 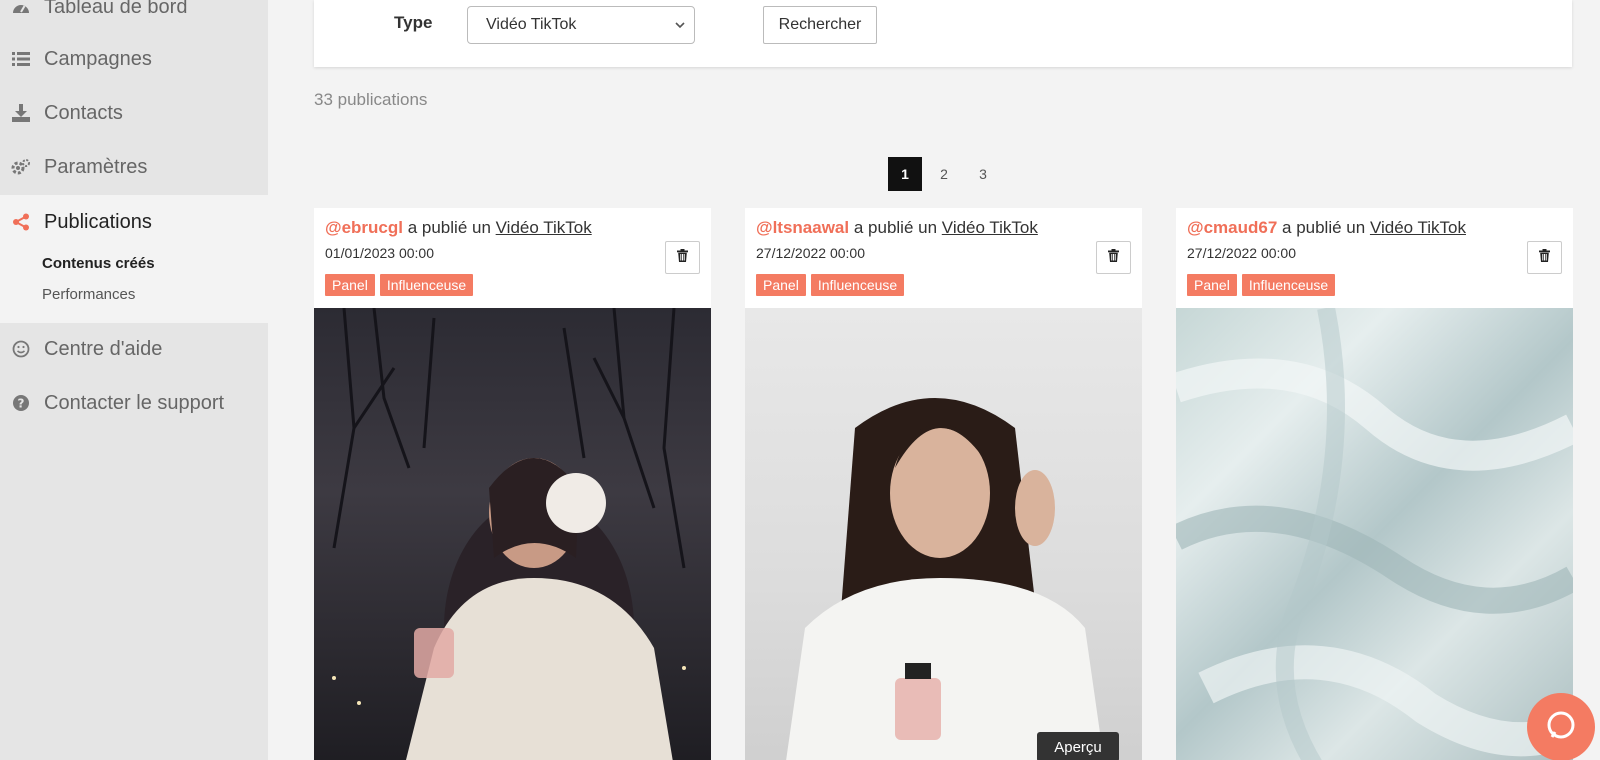 I want to click on gears-icon, so click(x=21, y=167).